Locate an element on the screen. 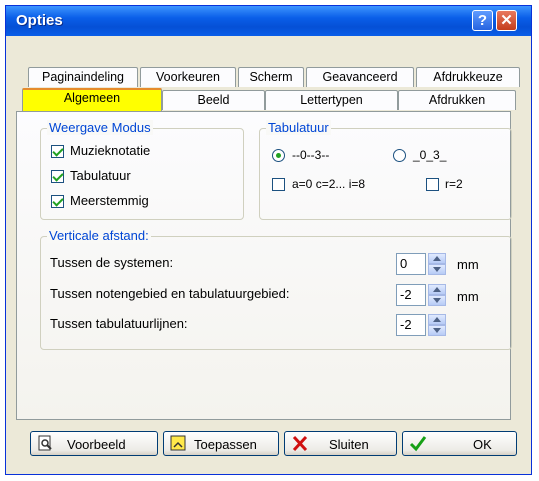 The height and width of the screenshot is (481, 539). tab-label: Voorkeuren is located at coordinates (188, 77).